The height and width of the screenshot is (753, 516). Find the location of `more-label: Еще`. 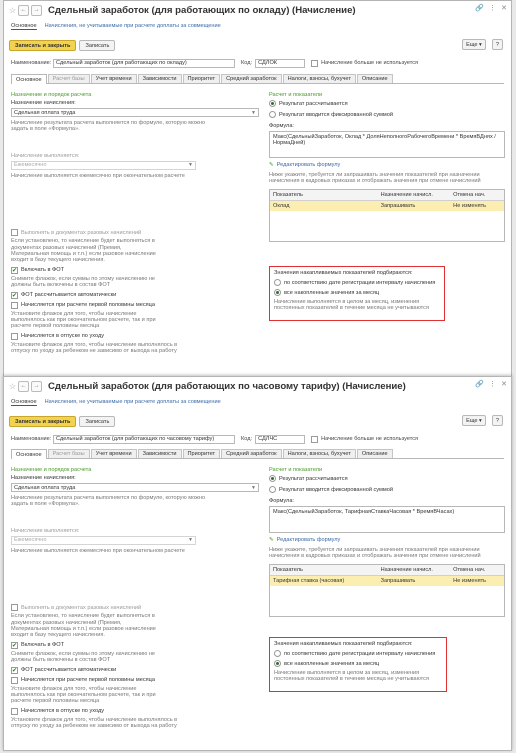

more-label: Еще is located at coordinates (472, 420).